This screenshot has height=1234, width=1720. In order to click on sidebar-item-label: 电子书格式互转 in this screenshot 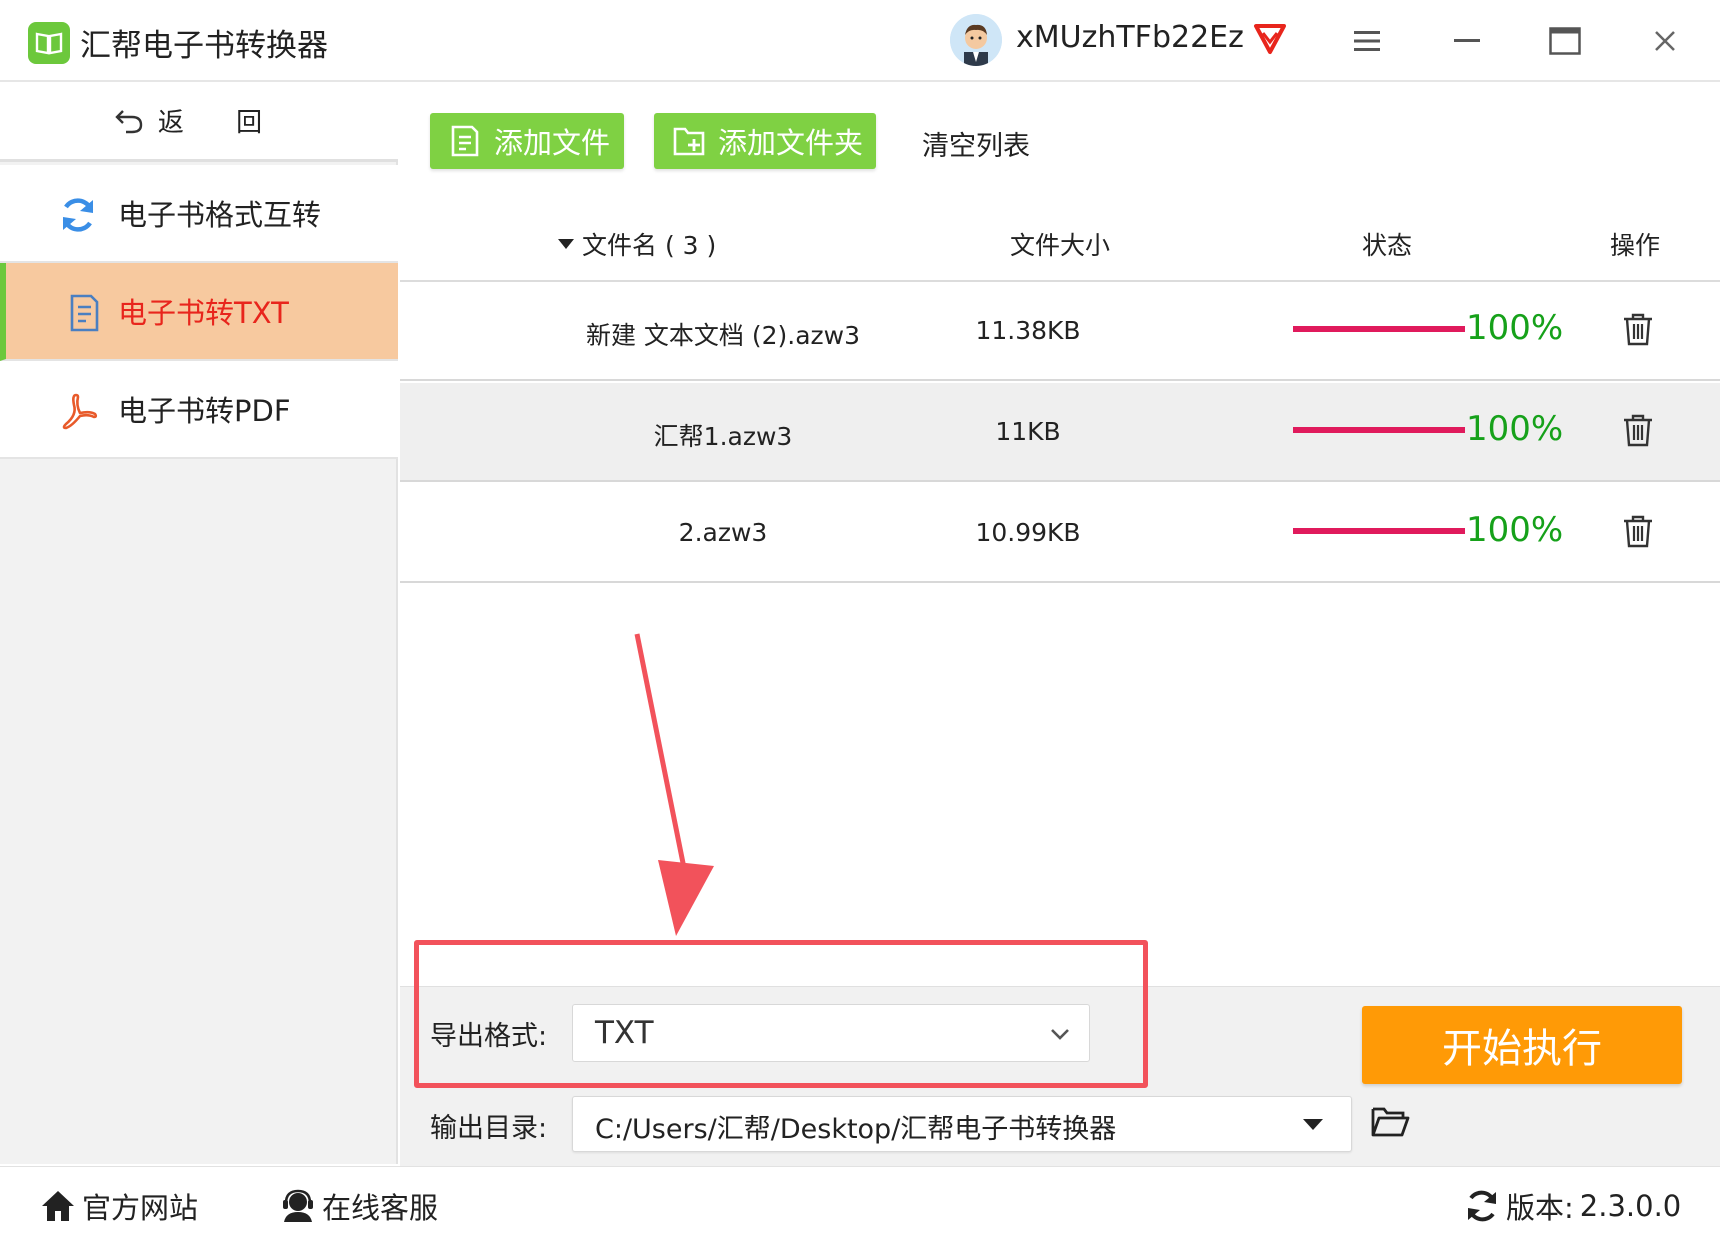, I will do `click(220, 215)`.